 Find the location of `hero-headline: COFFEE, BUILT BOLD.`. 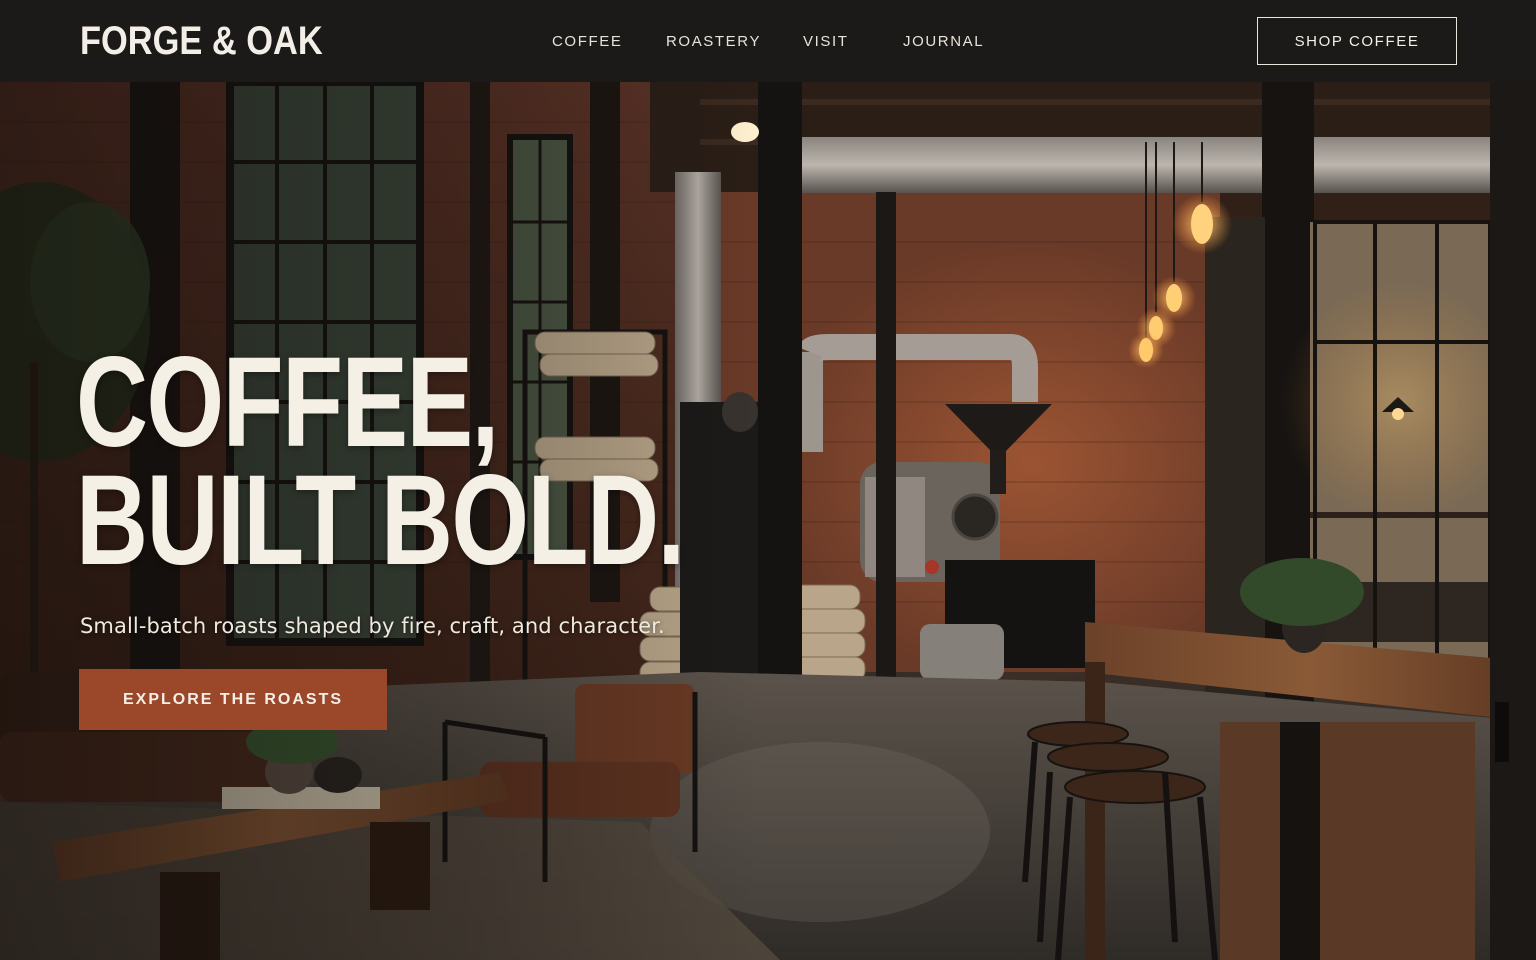

hero-headline: COFFEE, BUILT BOLD. is located at coordinates (380, 461).